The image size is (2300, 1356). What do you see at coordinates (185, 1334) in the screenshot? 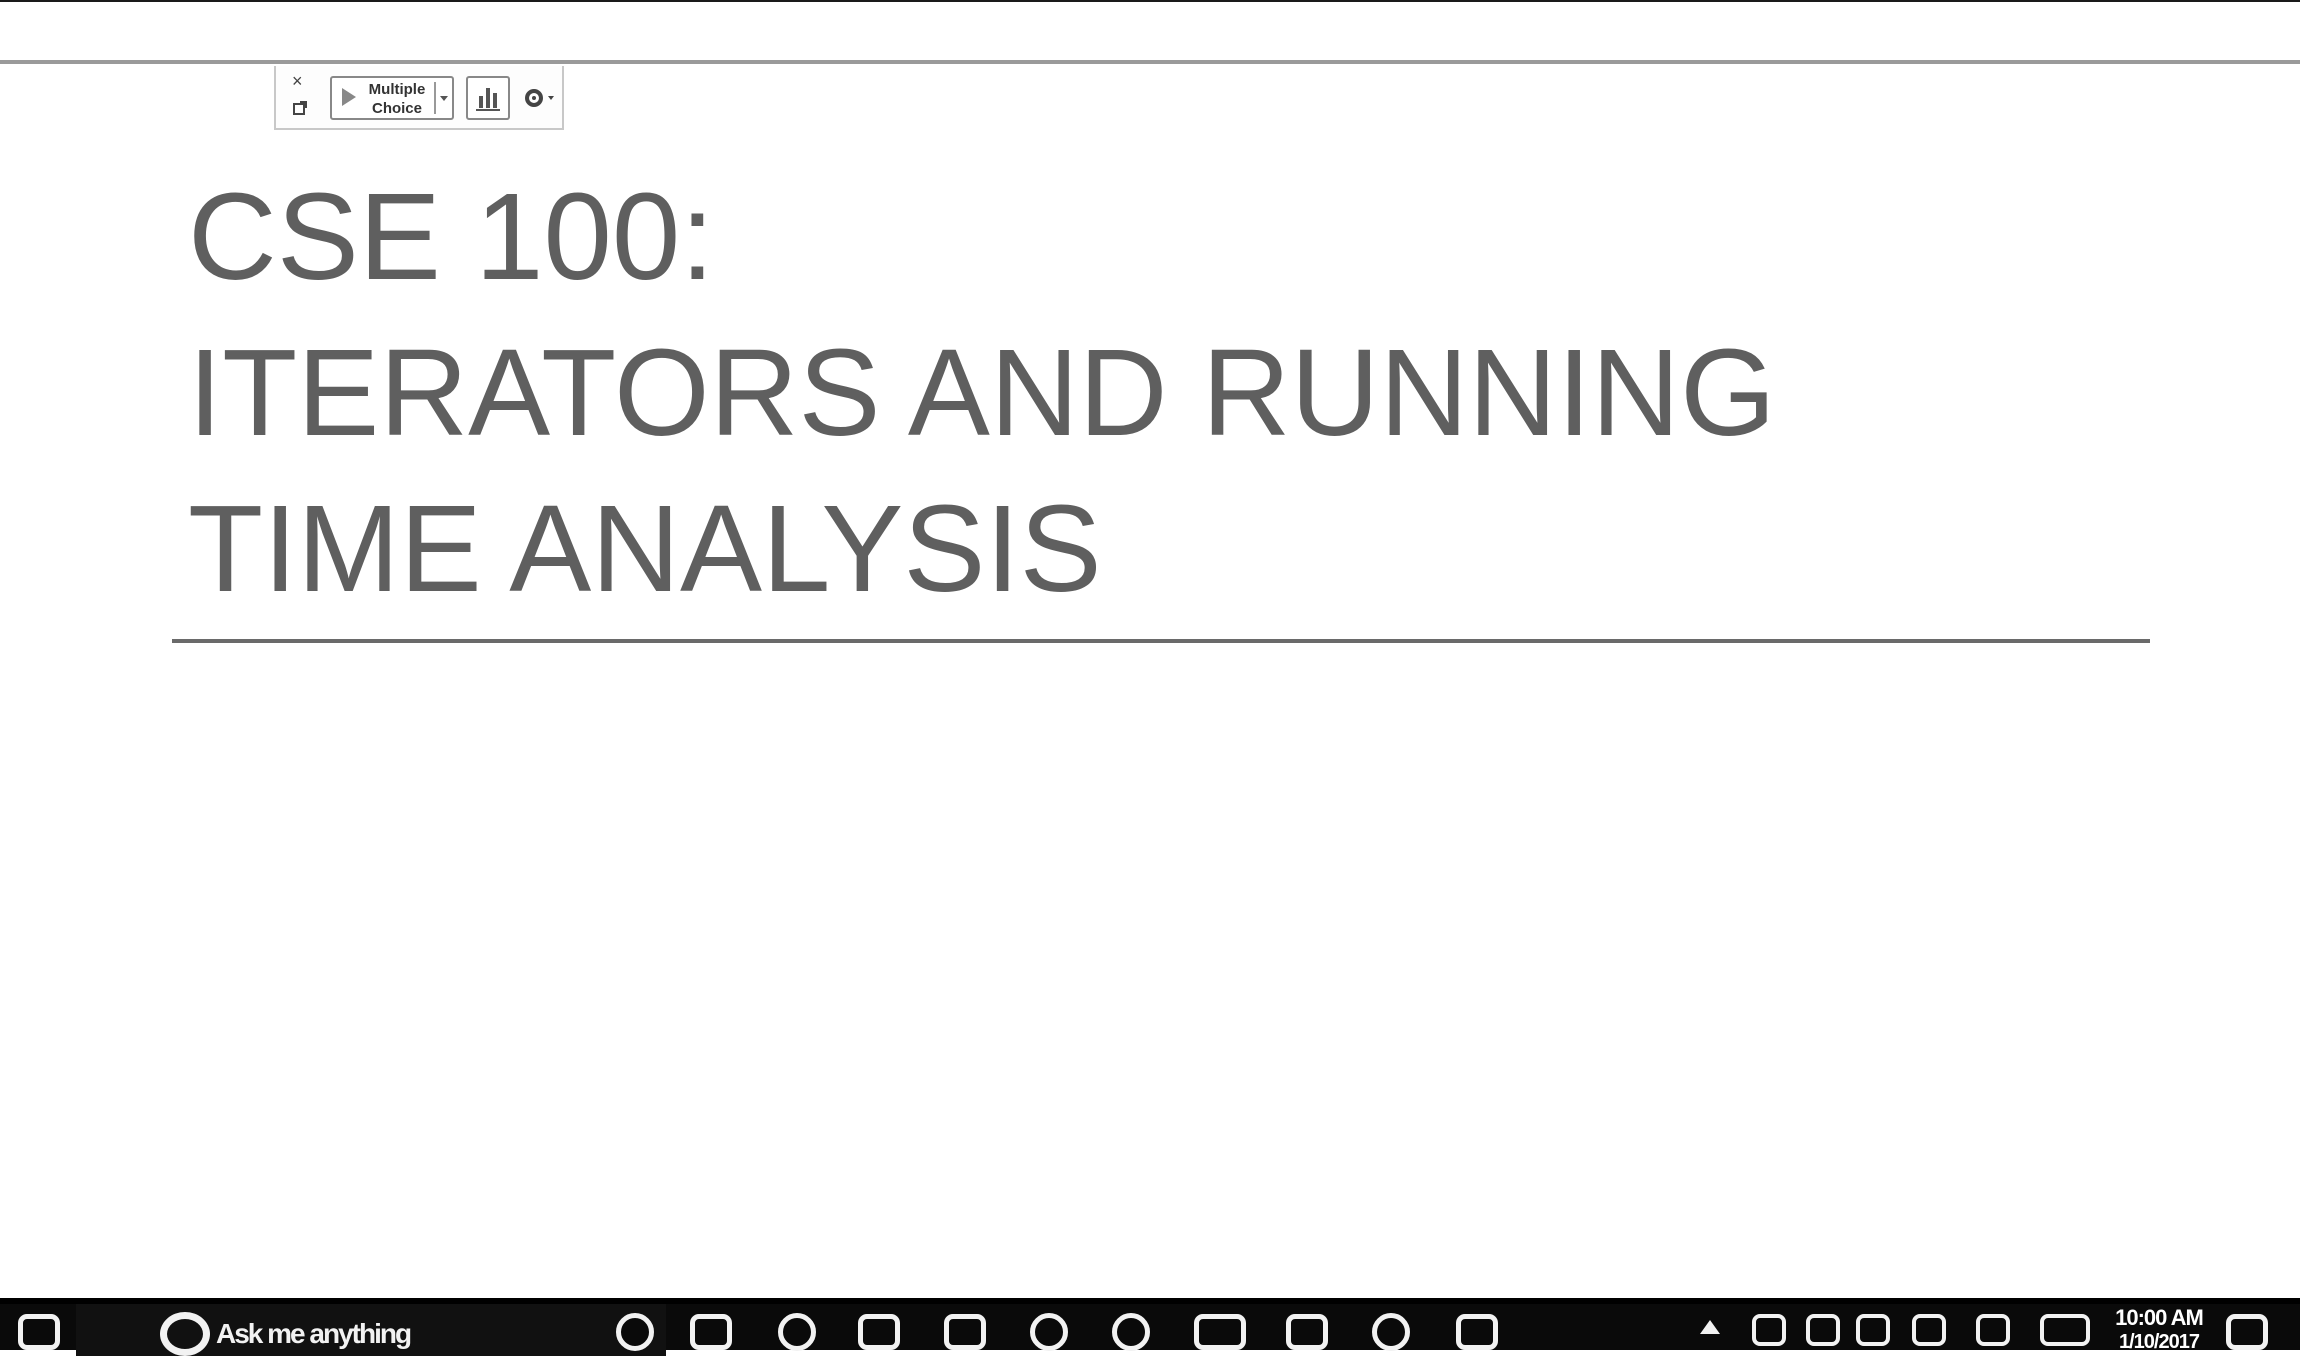
I see `cortana-icon` at bounding box center [185, 1334].